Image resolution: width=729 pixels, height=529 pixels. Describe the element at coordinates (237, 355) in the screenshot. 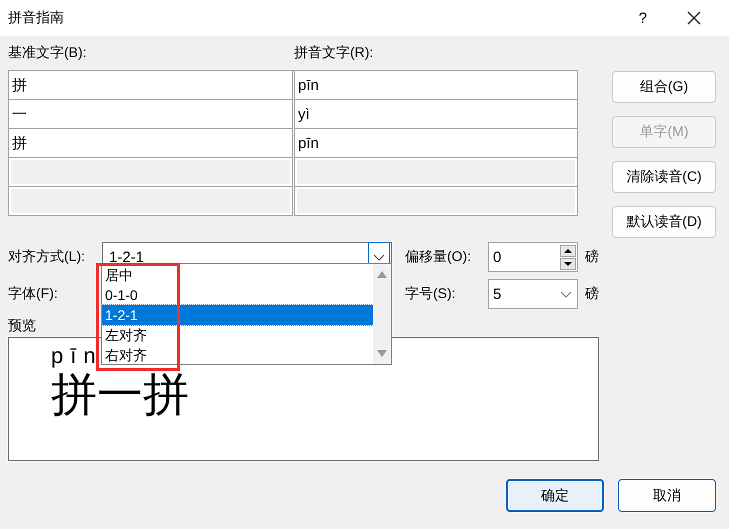

I see `dropdown-option: 右对齐` at that location.